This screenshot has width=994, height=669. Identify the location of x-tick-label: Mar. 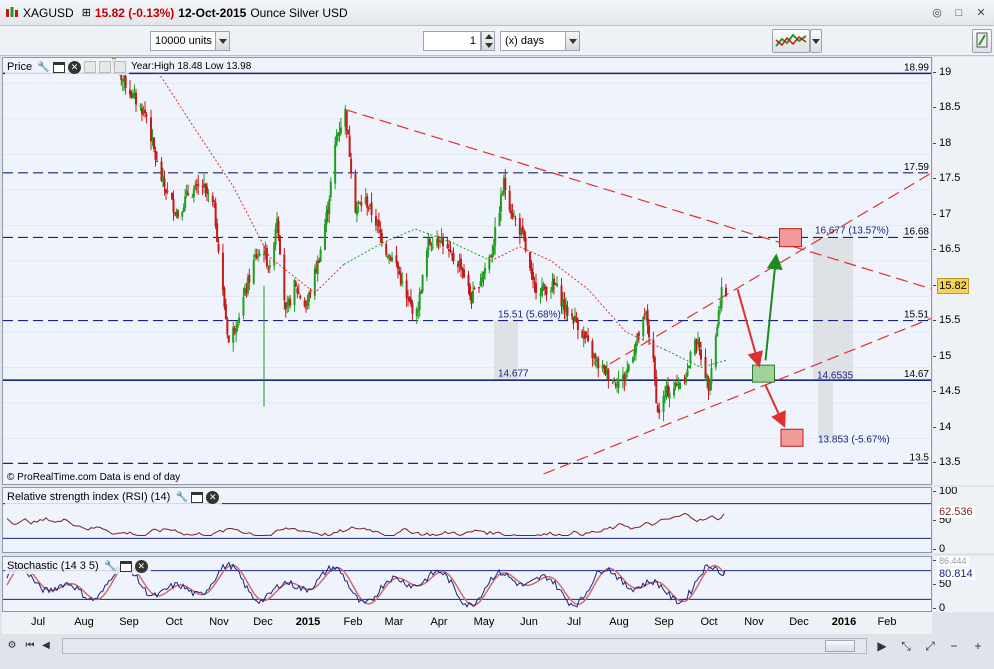
(394, 622).